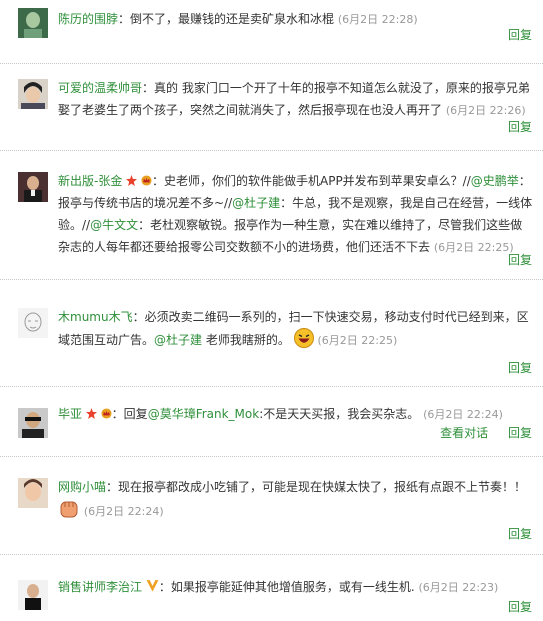  I want to click on comment-author-link: 网购小喵, so click(82, 487).